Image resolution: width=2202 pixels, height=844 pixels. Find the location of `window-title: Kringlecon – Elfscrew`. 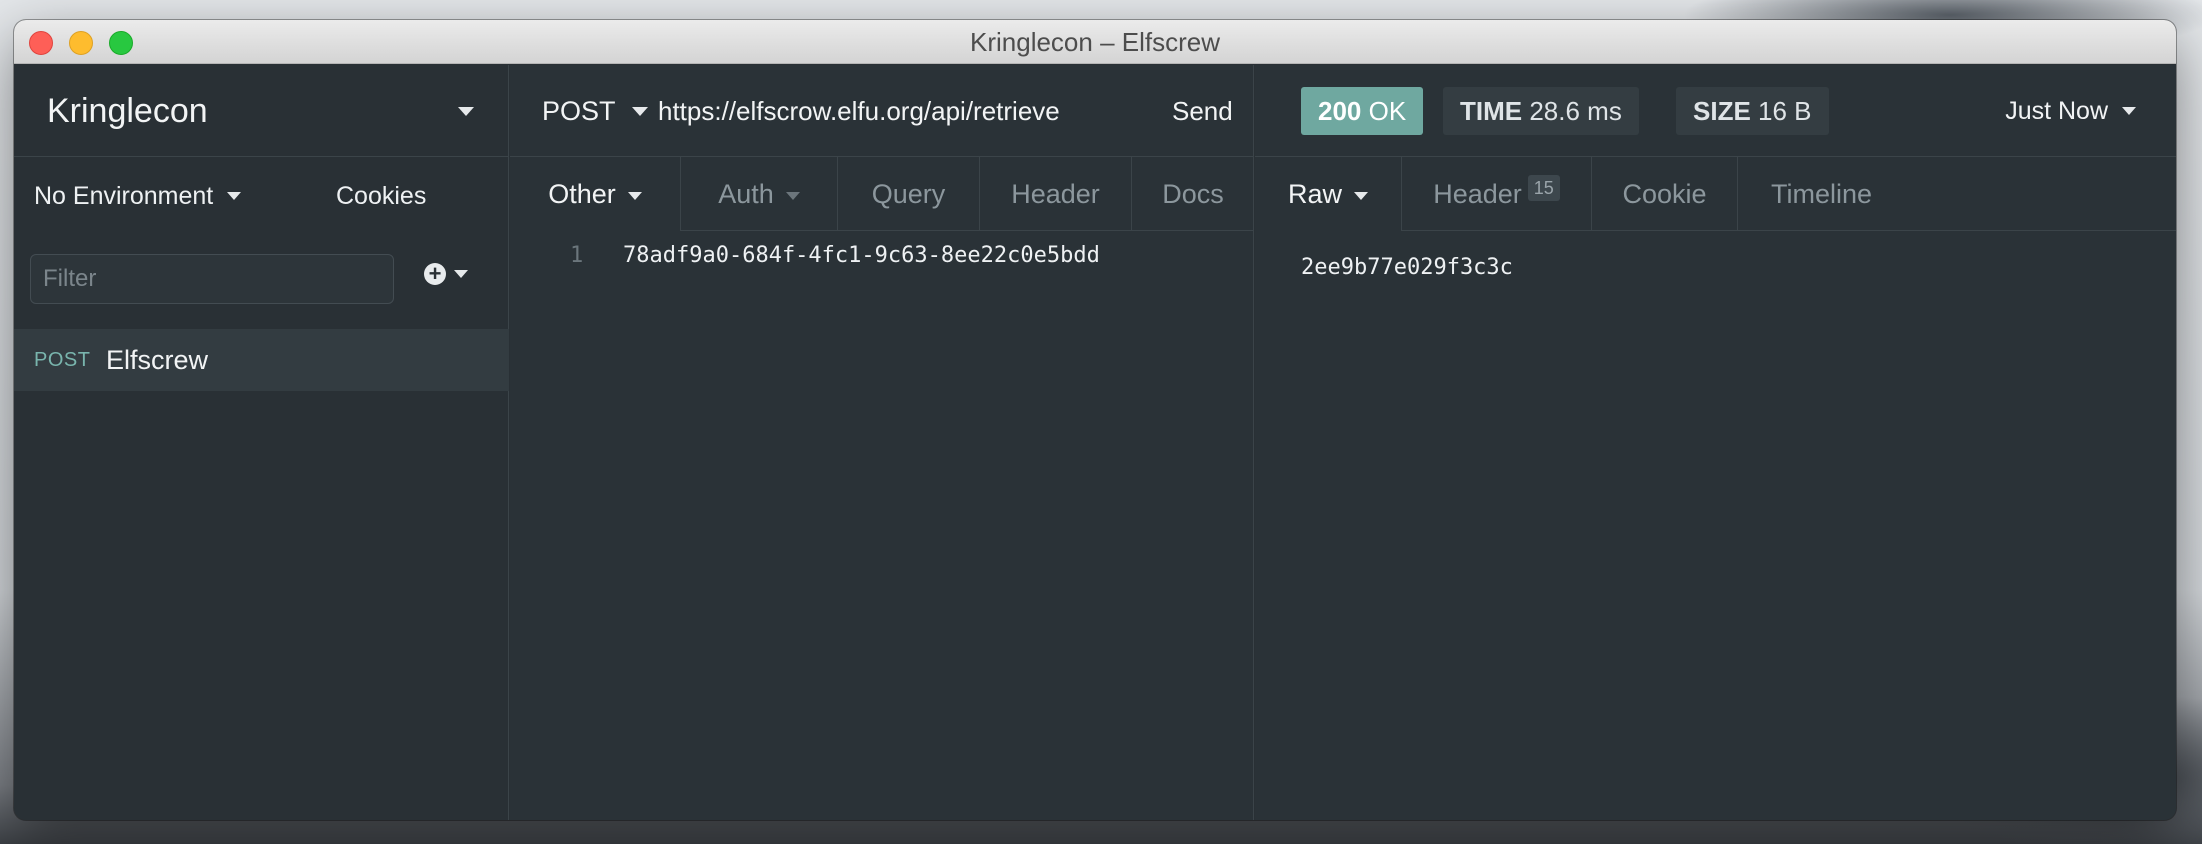

window-title: Kringlecon – Elfscrew is located at coordinates (1095, 42).